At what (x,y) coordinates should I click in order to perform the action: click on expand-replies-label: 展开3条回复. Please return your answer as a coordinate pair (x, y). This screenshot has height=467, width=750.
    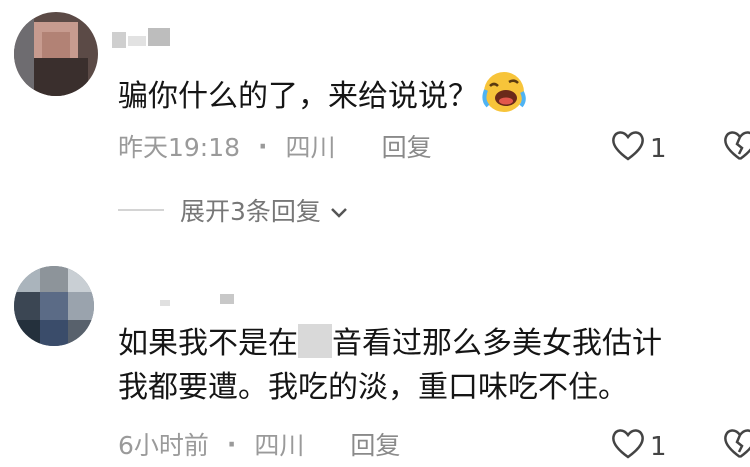
    Looking at the image, I should click on (250, 211).